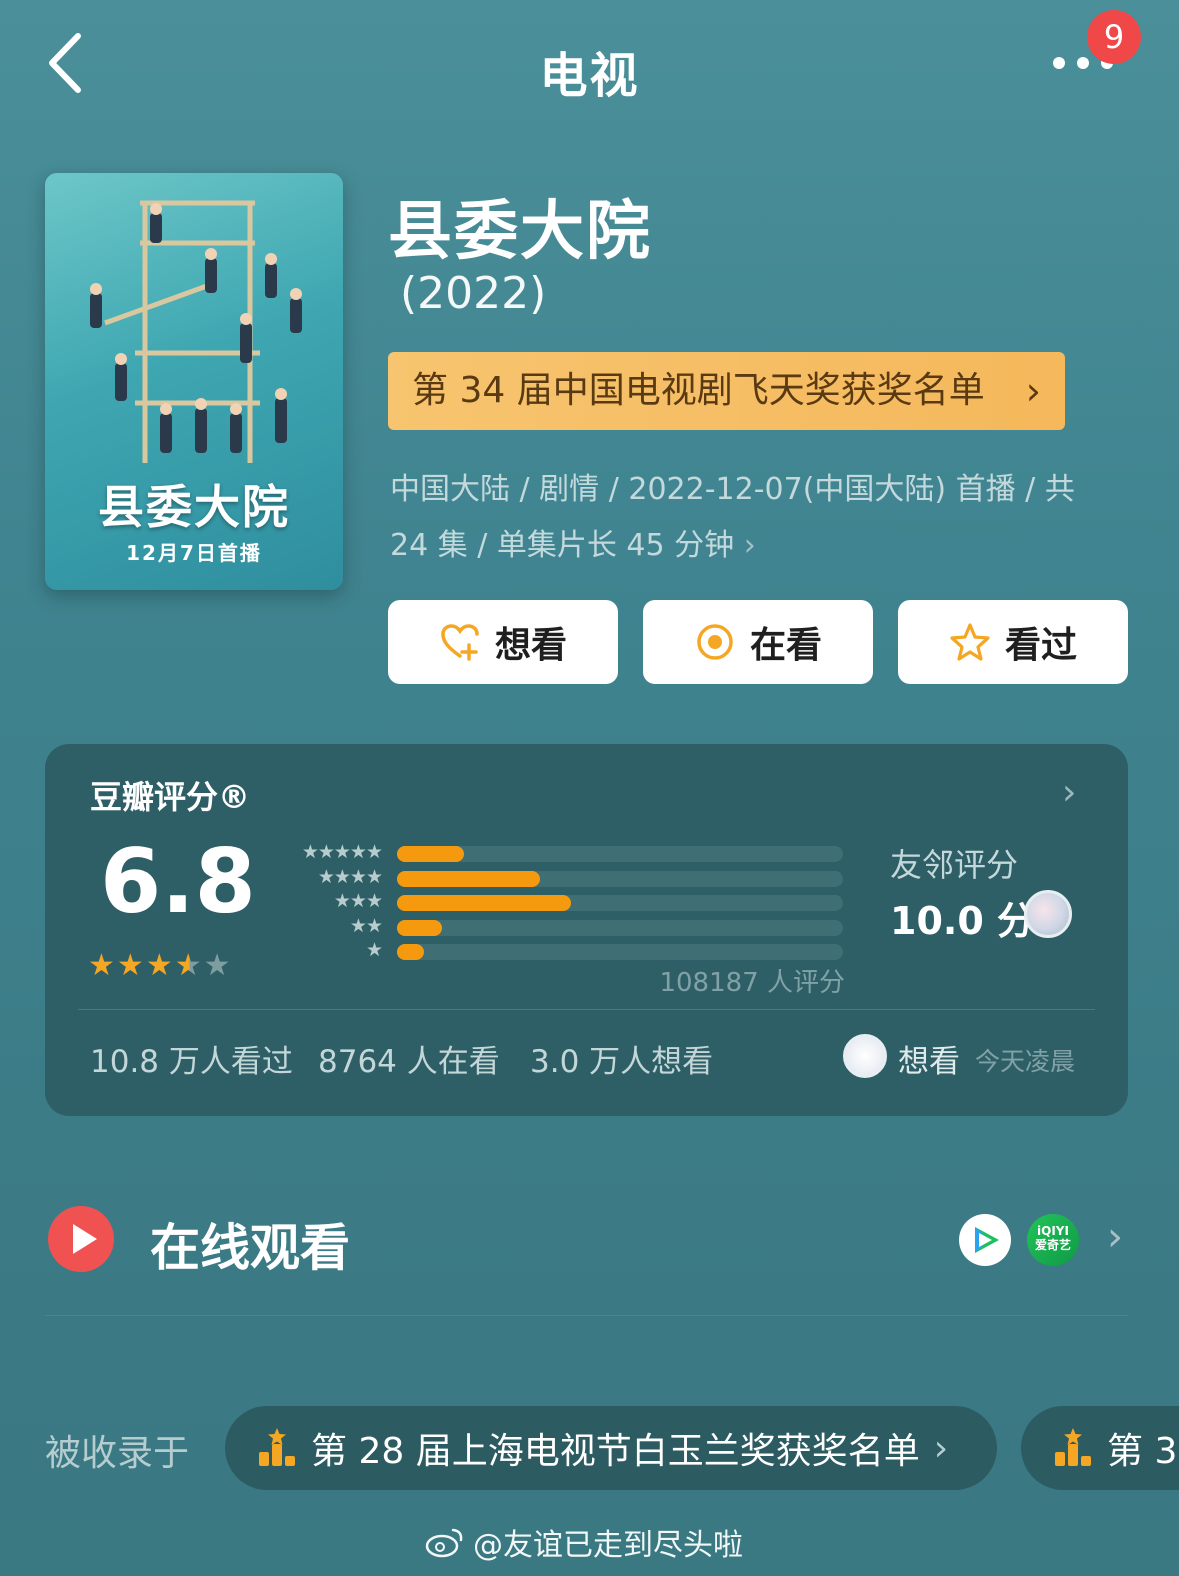 Image resolution: width=1179 pixels, height=1576 pixels. I want to click on target-icon, so click(715, 642).